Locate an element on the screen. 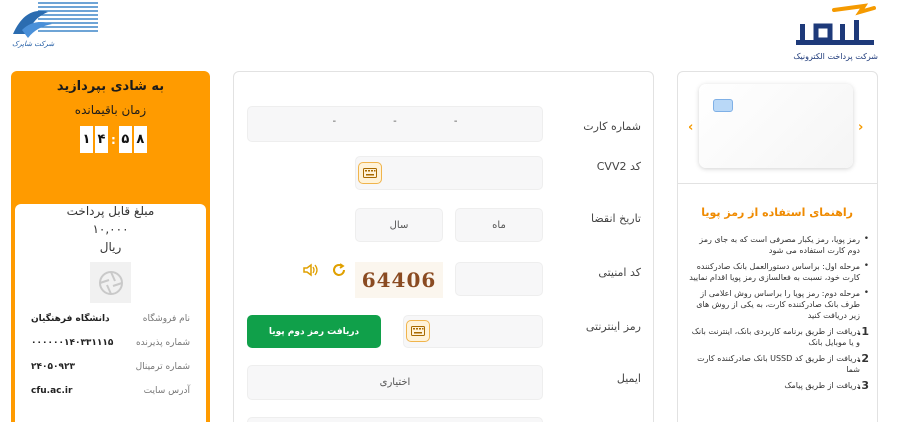  info-row-terminal: شماره ترمینال ۲۴۰۵۰۹۲۳ is located at coordinates (110, 370).